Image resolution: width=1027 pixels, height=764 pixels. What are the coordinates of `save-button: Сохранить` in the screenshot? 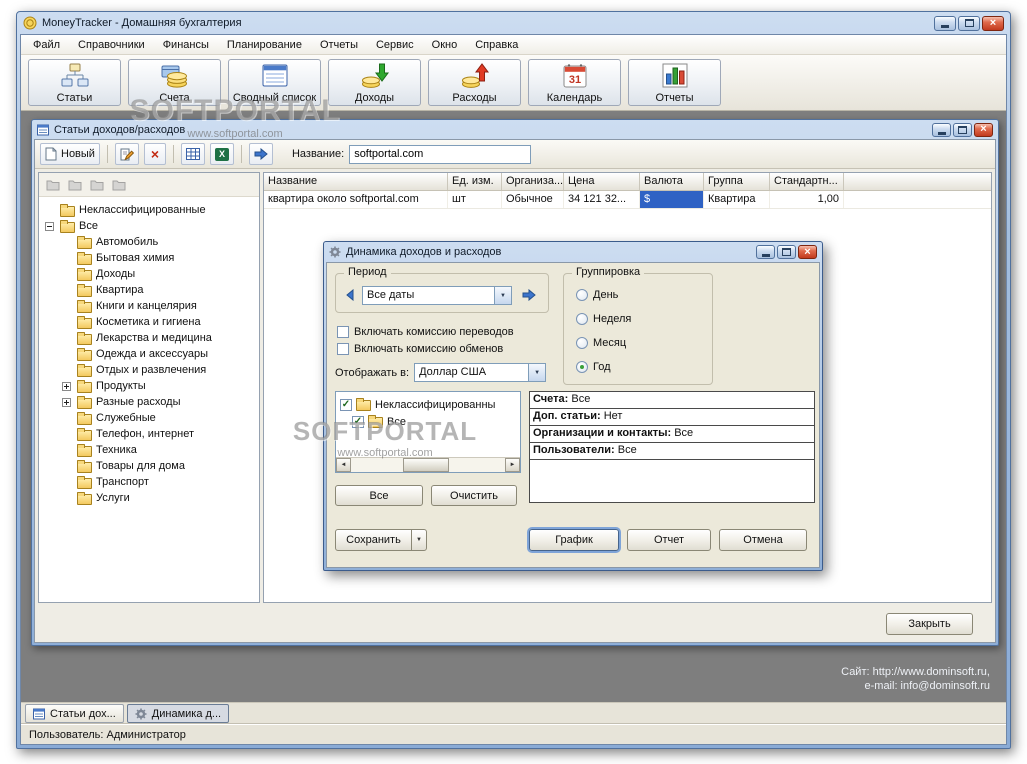 It's located at (381, 540).